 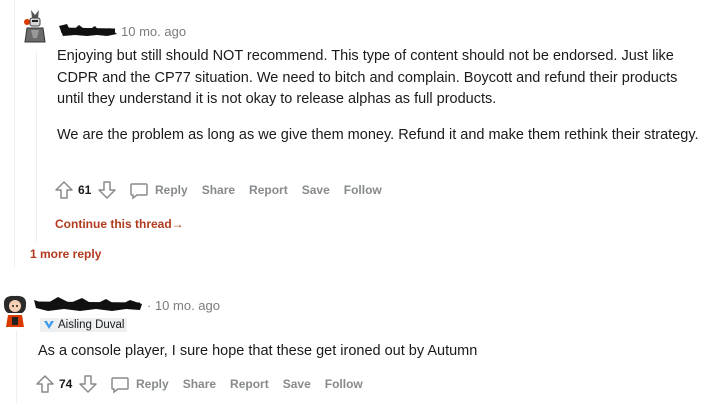 What do you see at coordinates (66, 384) in the screenshot?
I see `vote-count: 74` at bounding box center [66, 384].